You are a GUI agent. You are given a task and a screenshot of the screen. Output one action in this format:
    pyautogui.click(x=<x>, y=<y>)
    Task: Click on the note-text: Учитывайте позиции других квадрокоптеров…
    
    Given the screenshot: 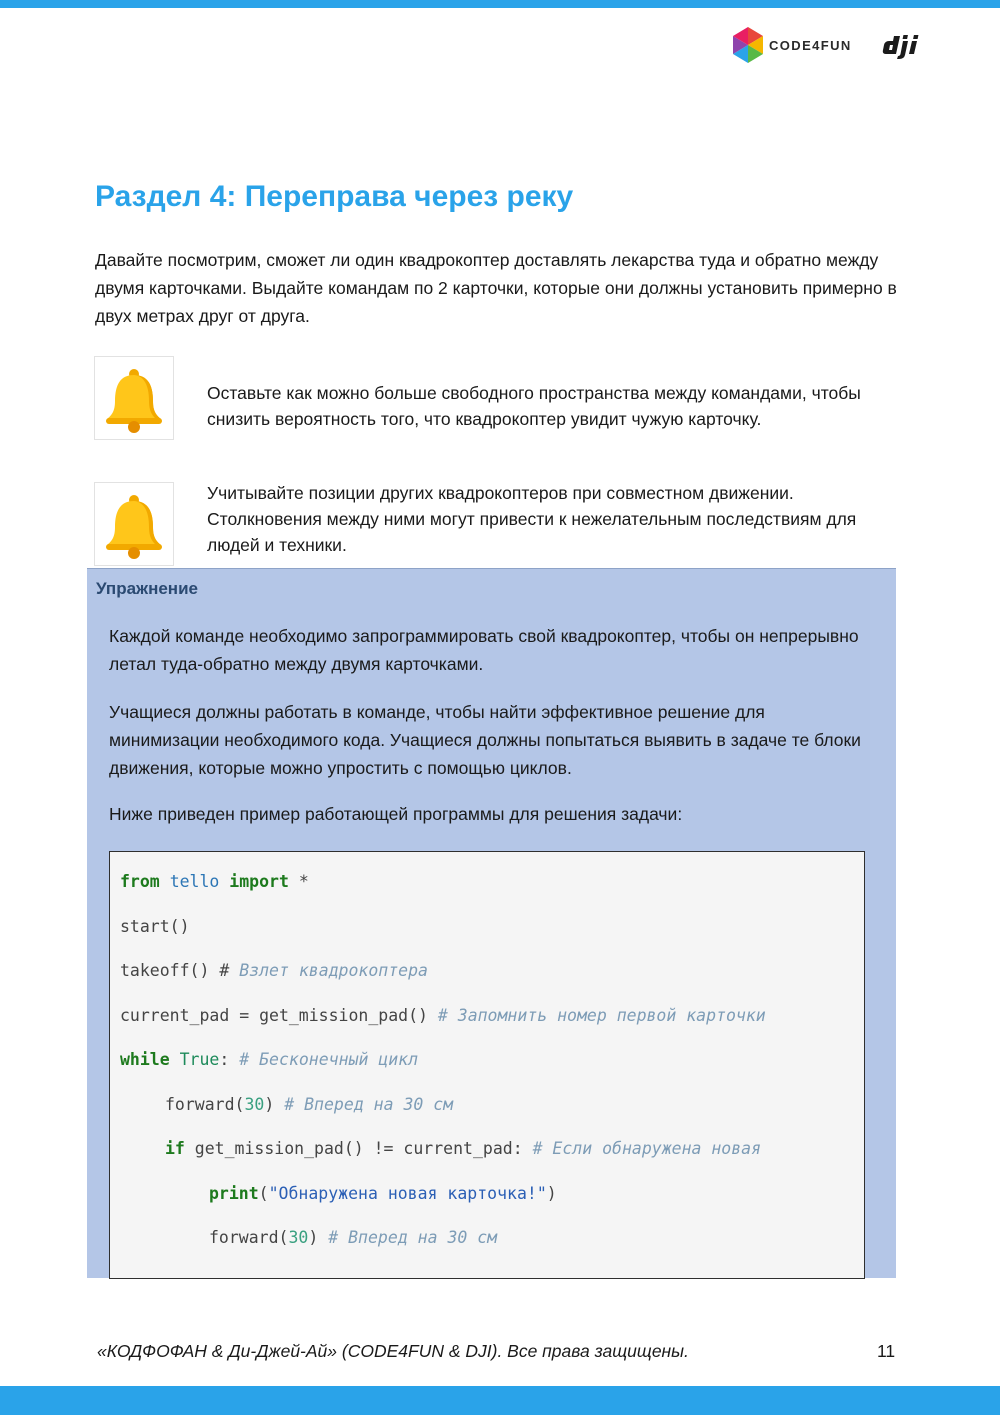 What is the action you would take?
    pyautogui.click(x=532, y=519)
    